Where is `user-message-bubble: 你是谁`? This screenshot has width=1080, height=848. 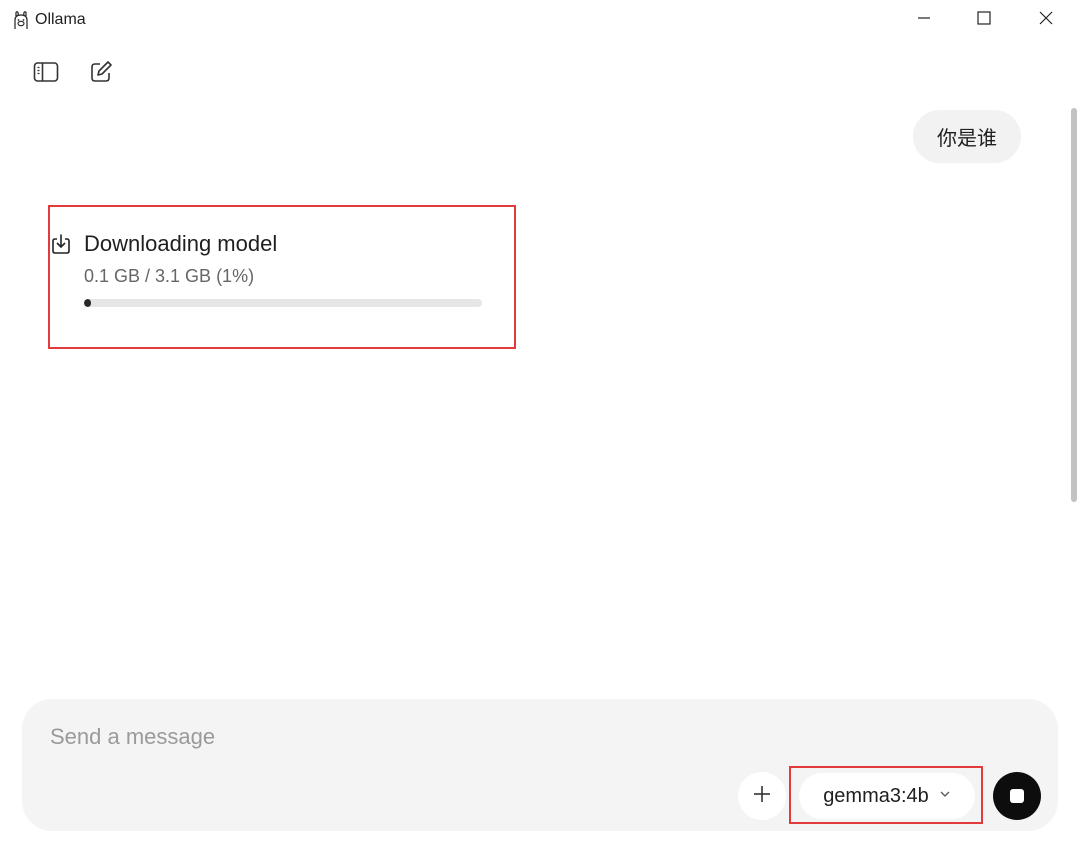 user-message-bubble: 你是谁 is located at coordinates (967, 136).